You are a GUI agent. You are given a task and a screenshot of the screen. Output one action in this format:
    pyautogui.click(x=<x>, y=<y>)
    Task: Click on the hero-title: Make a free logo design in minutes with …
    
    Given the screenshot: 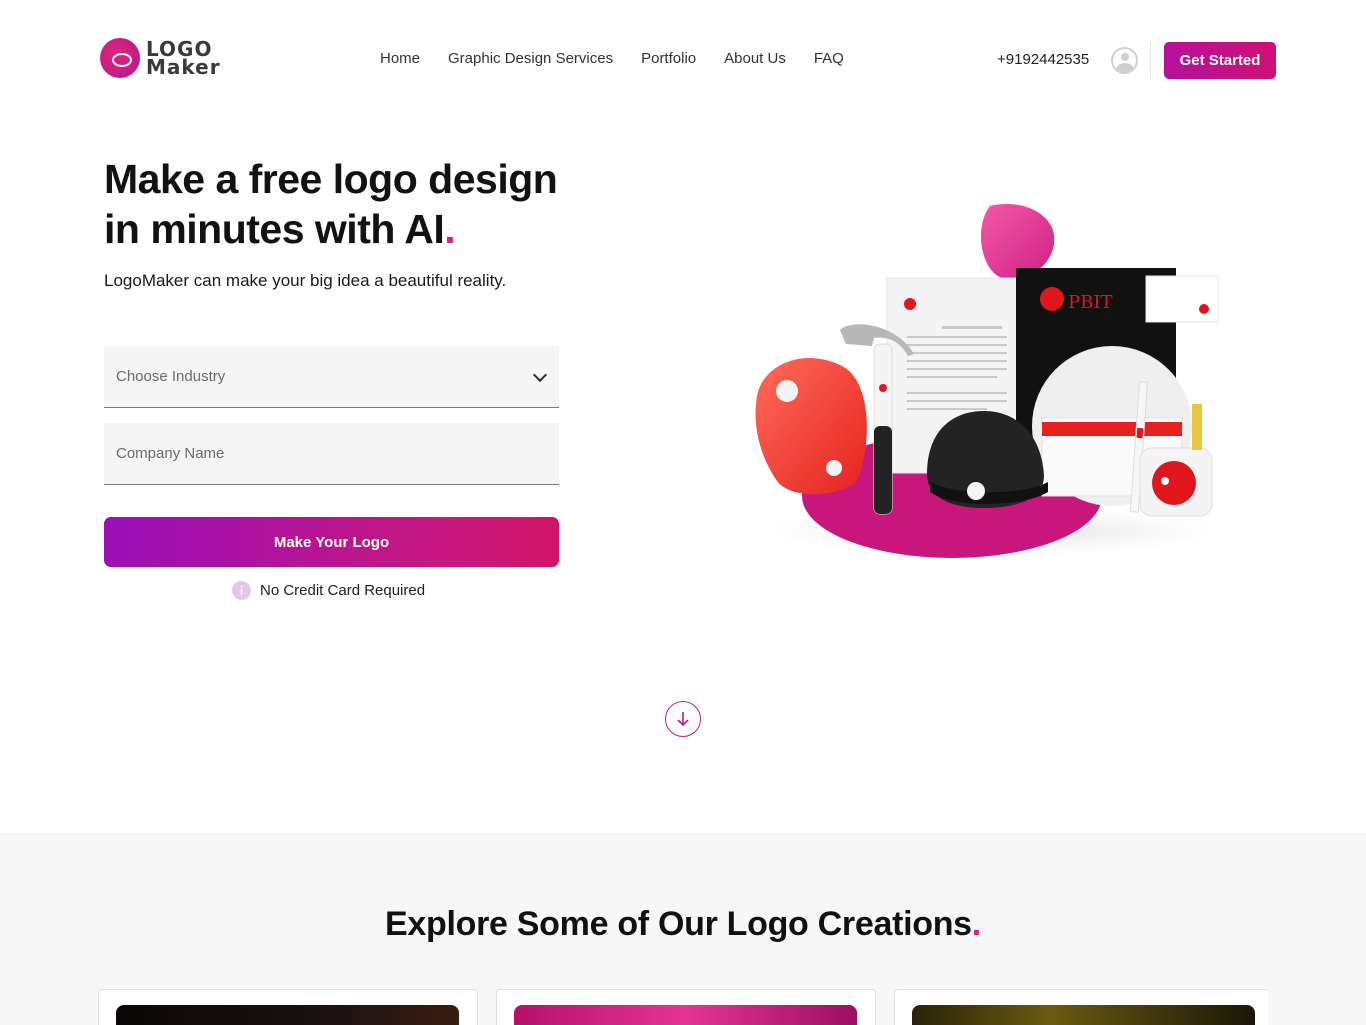 What is the action you would take?
    pyautogui.click(x=364, y=204)
    